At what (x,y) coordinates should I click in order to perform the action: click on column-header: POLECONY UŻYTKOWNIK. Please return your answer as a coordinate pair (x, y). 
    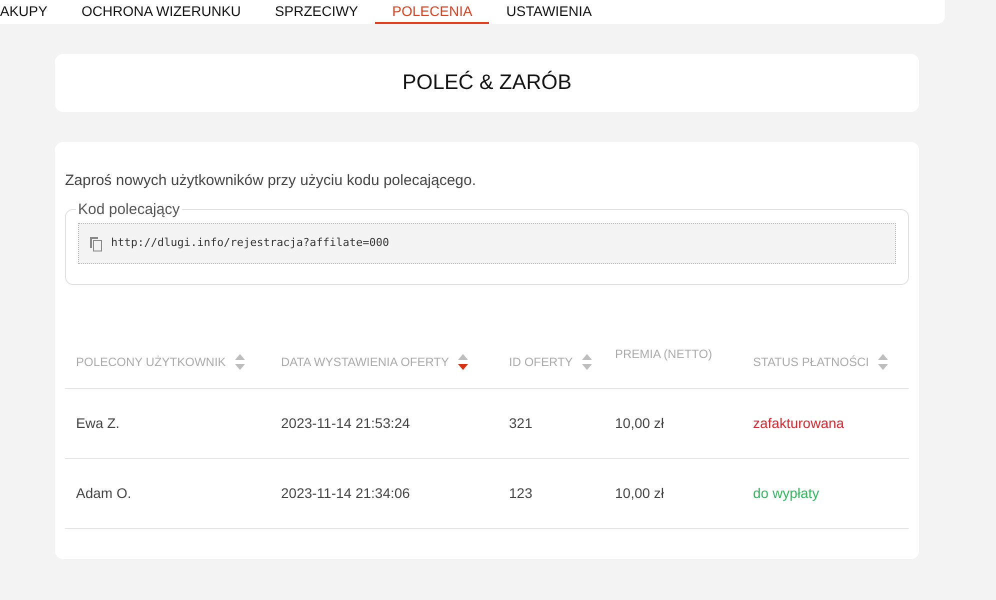
    Looking at the image, I should click on (151, 362).